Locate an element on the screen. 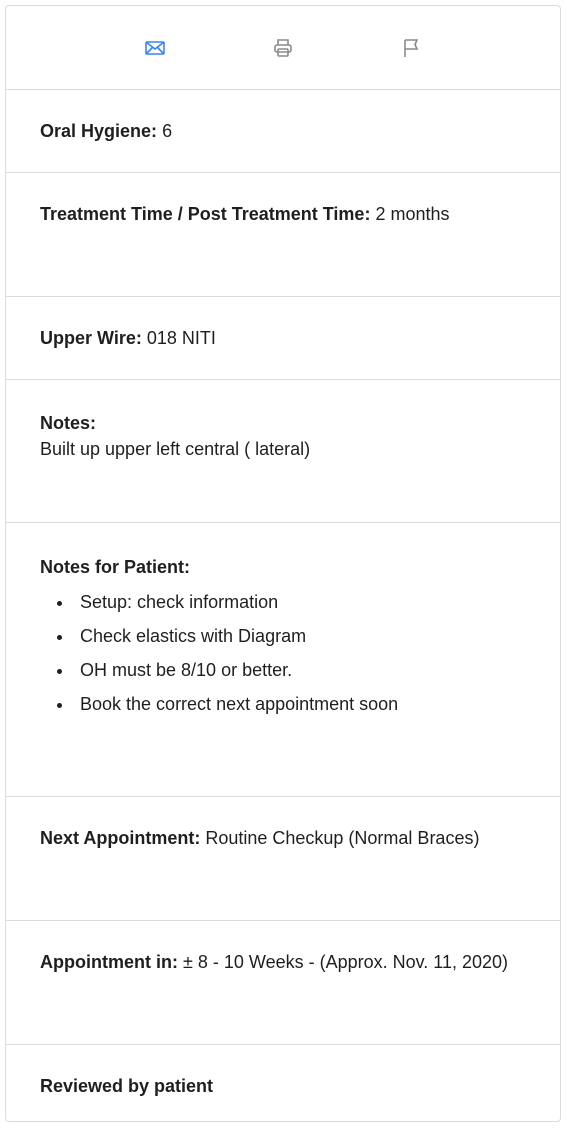  email-button is located at coordinates (155, 48).